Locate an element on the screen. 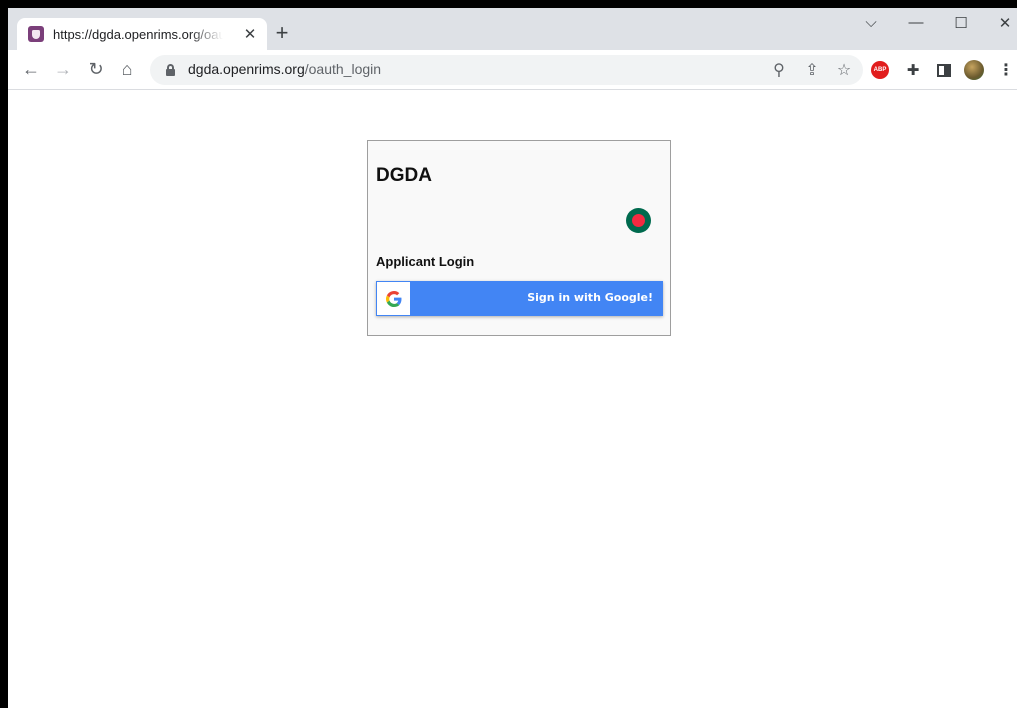  new-tab-button: + is located at coordinates (282, 34).